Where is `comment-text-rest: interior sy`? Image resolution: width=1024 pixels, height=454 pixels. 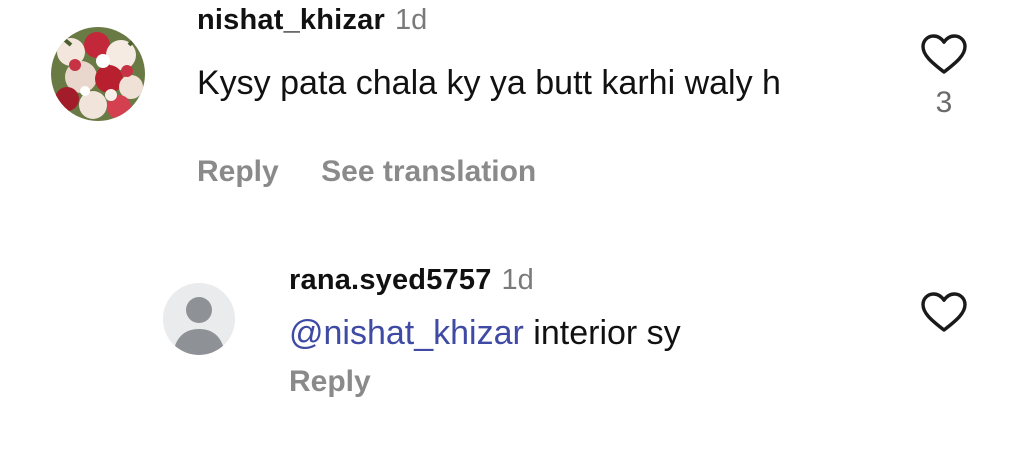
comment-text-rest: interior sy is located at coordinates (602, 333).